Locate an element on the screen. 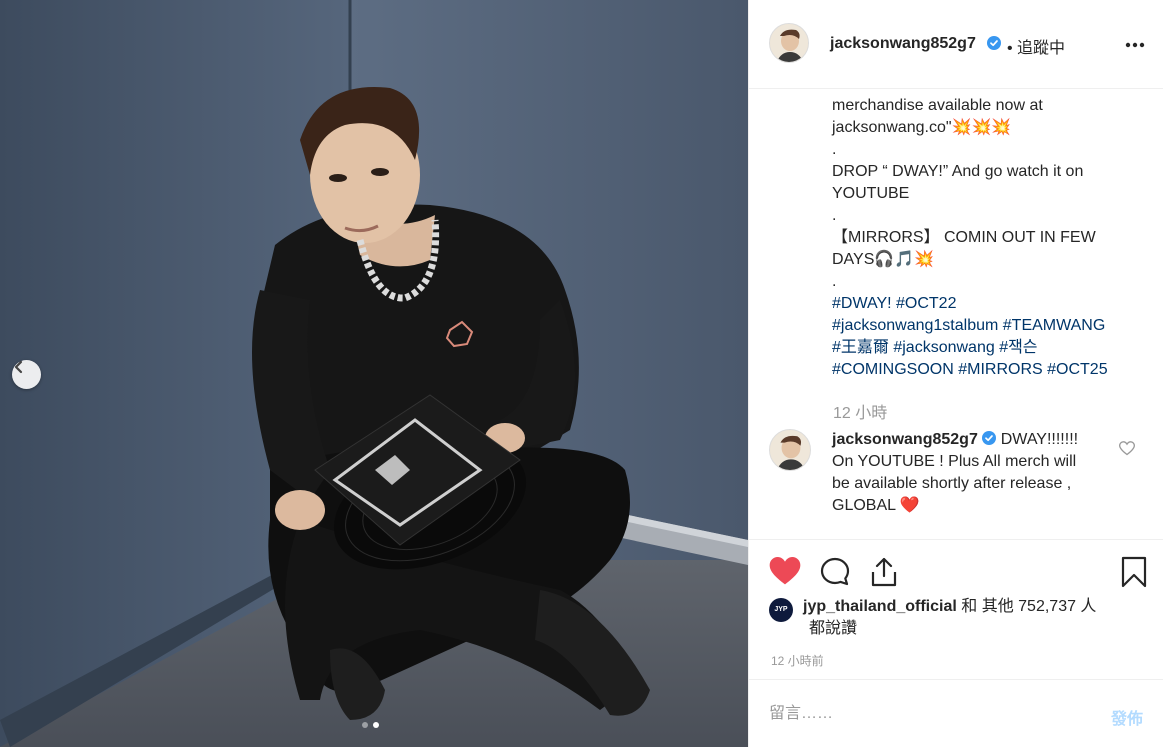 The width and height of the screenshot is (1163, 747). caption-line: DAYS🎧🎵💥 is located at coordinates (883, 259).